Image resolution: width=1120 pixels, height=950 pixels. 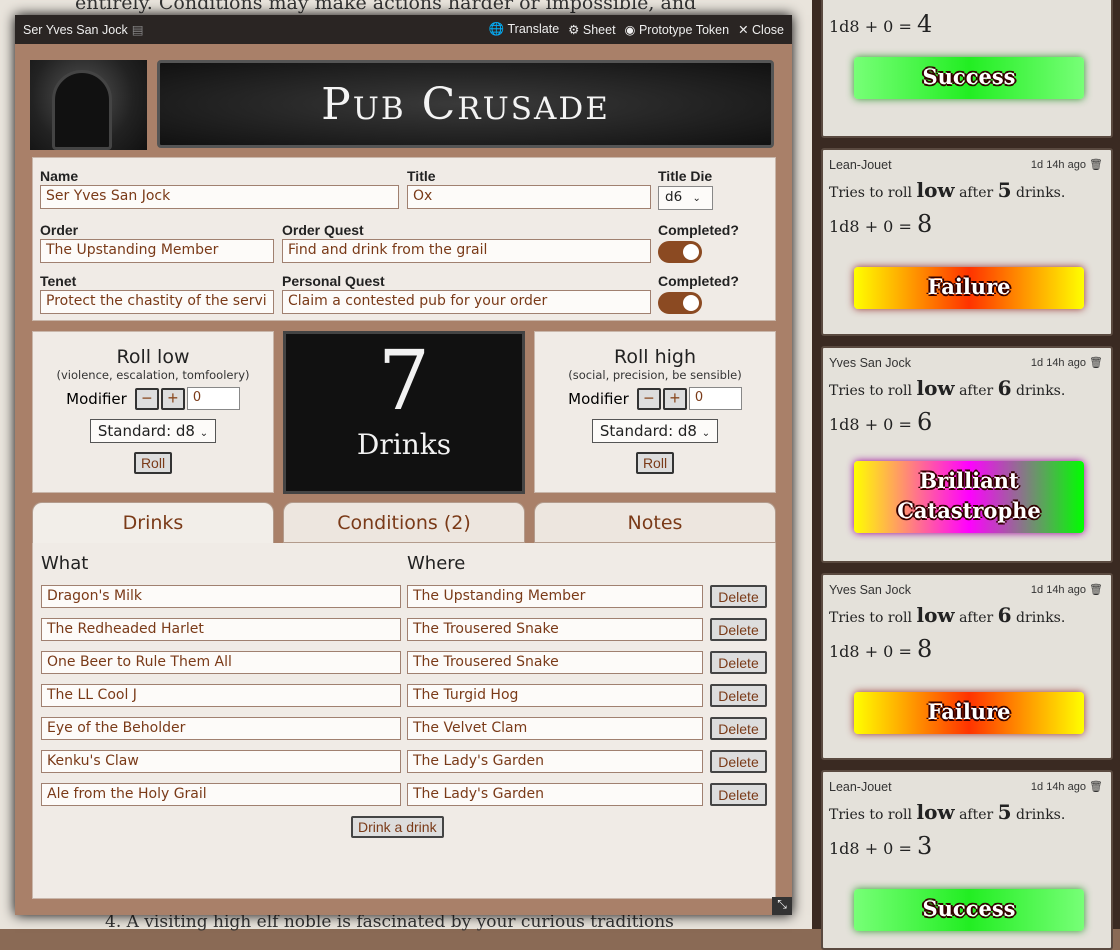 What do you see at coordinates (153, 375) in the screenshot?
I see `roll-low-subtitle: (violence, escalation, tomfoolery)` at bounding box center [153, 375].